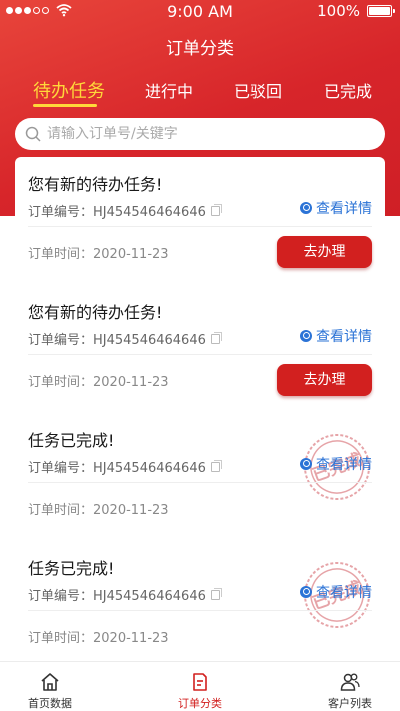 The width and height of the screenshot is (400, 711). What do you see at coordinates (200, 703) in the screenshot?
I see `nav-label-orders: 订单分类` at bounding box center [200, 703].